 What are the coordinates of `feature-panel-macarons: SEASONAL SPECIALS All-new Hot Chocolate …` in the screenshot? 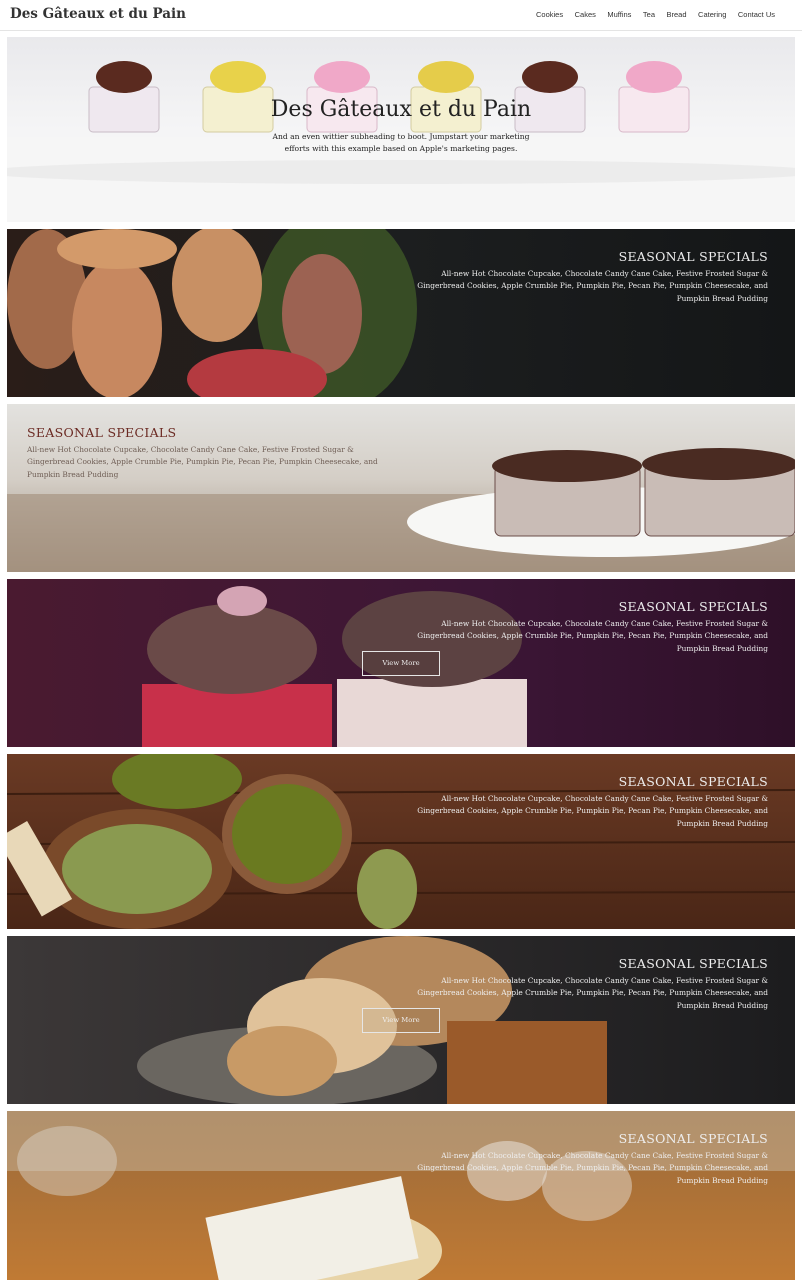 It's located at (401, 313).